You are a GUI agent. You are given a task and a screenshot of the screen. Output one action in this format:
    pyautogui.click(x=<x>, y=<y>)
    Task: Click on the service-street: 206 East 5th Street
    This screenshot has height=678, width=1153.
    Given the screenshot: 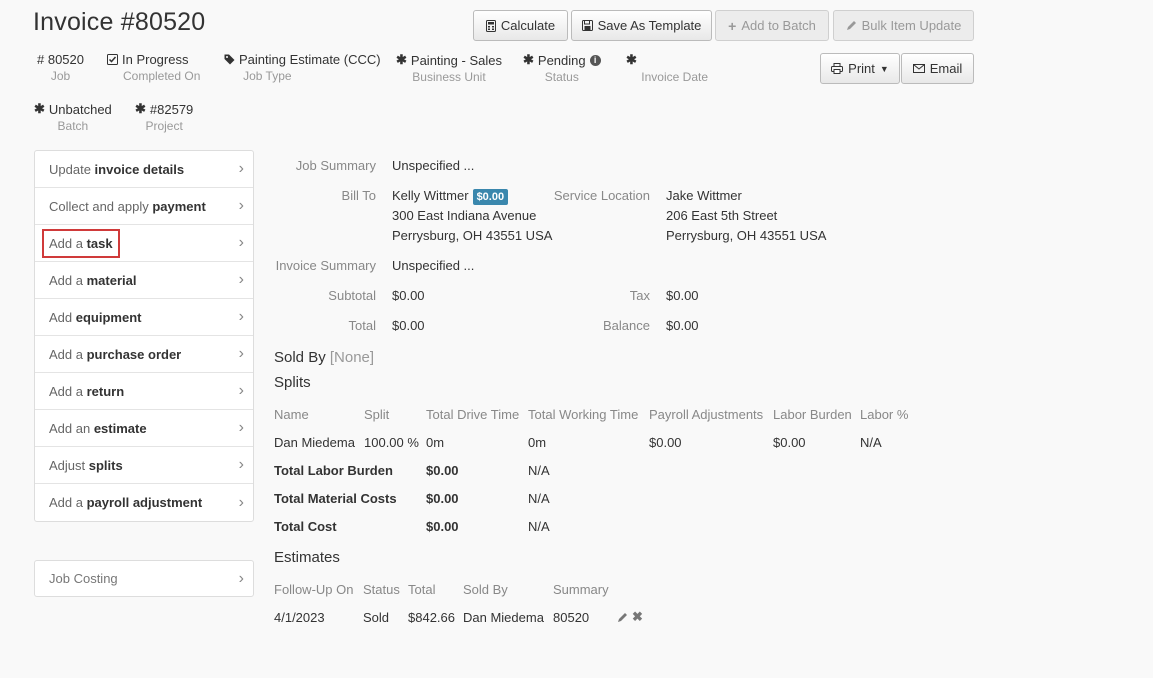 What is the action you would take?
    pyautogui.click(x=722, y=215)
    